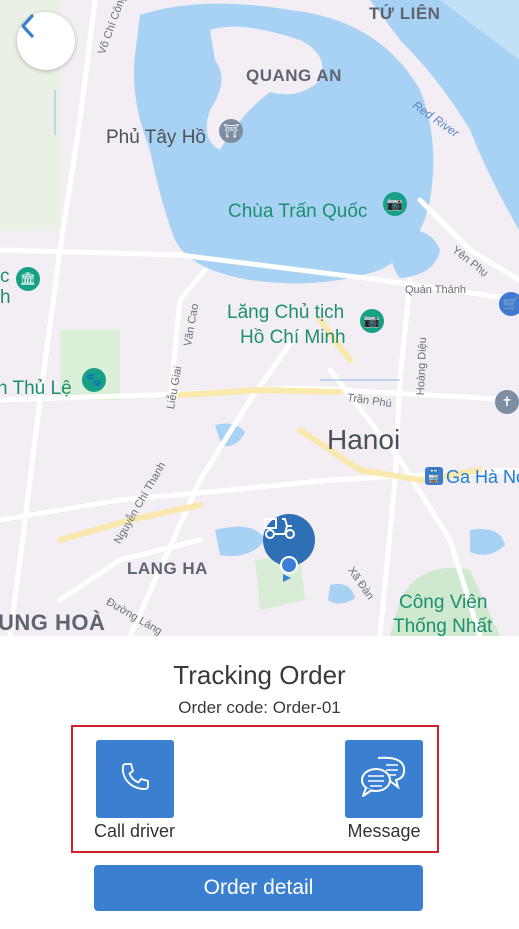 The image size is (519, 929). I want to click on message-button: Message, so click(384, 791).